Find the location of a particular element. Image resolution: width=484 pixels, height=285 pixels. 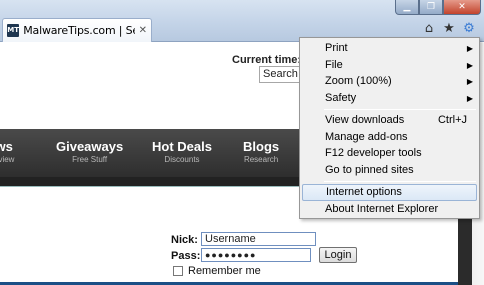

menu-item-label: Manage add-ons is located at coordinates (366, 137).